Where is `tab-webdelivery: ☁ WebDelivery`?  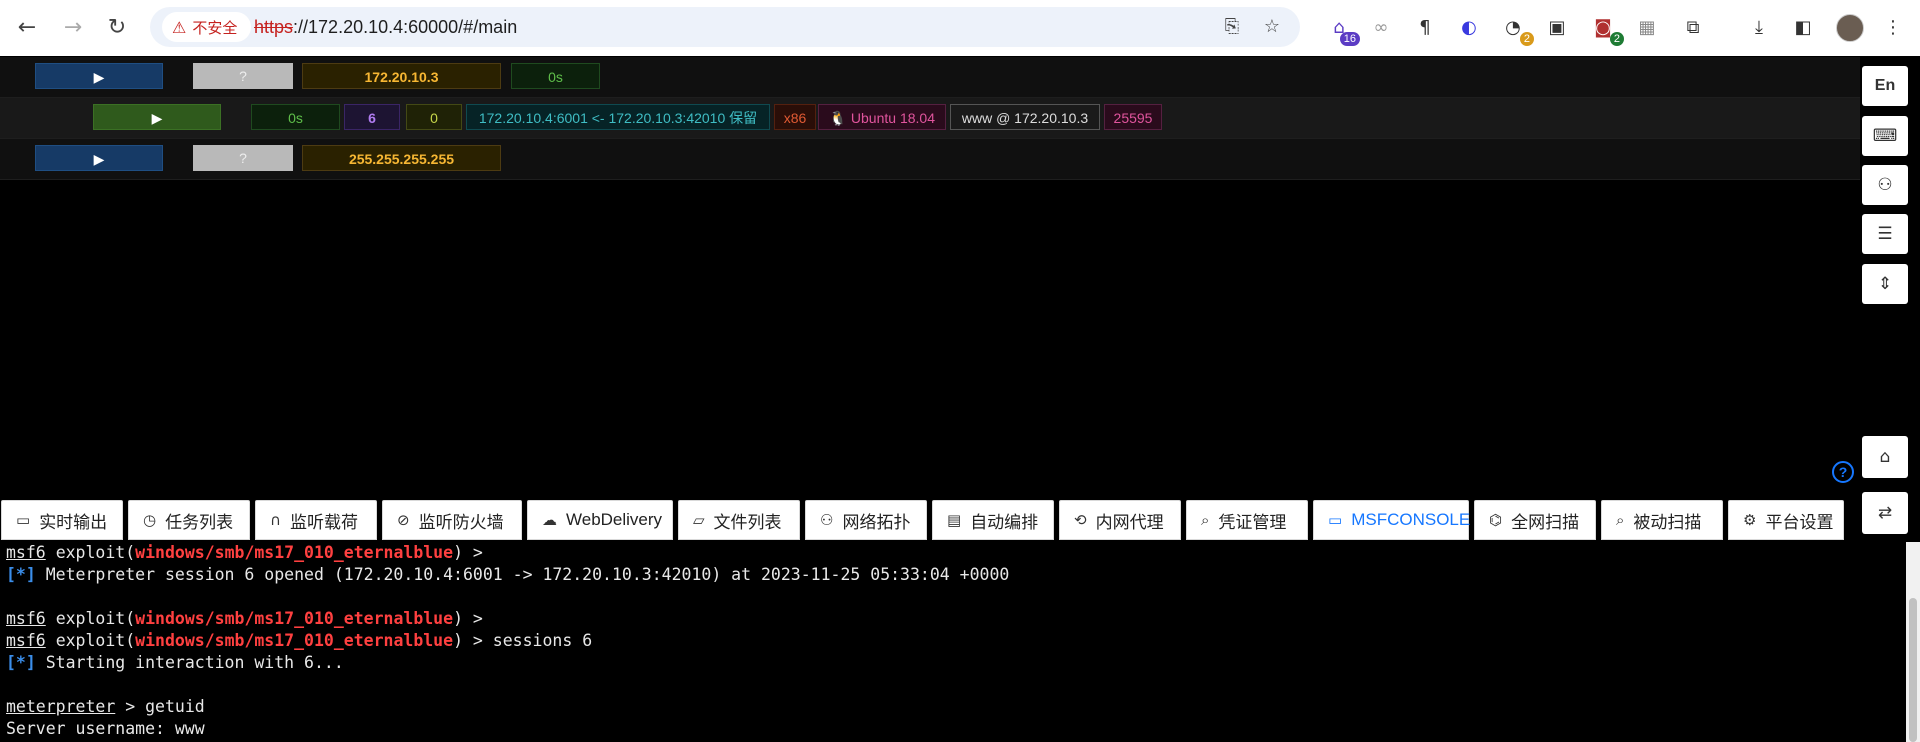 tab-webdelivery: ☁ WebDelivery is located at coordinates (600, 520).